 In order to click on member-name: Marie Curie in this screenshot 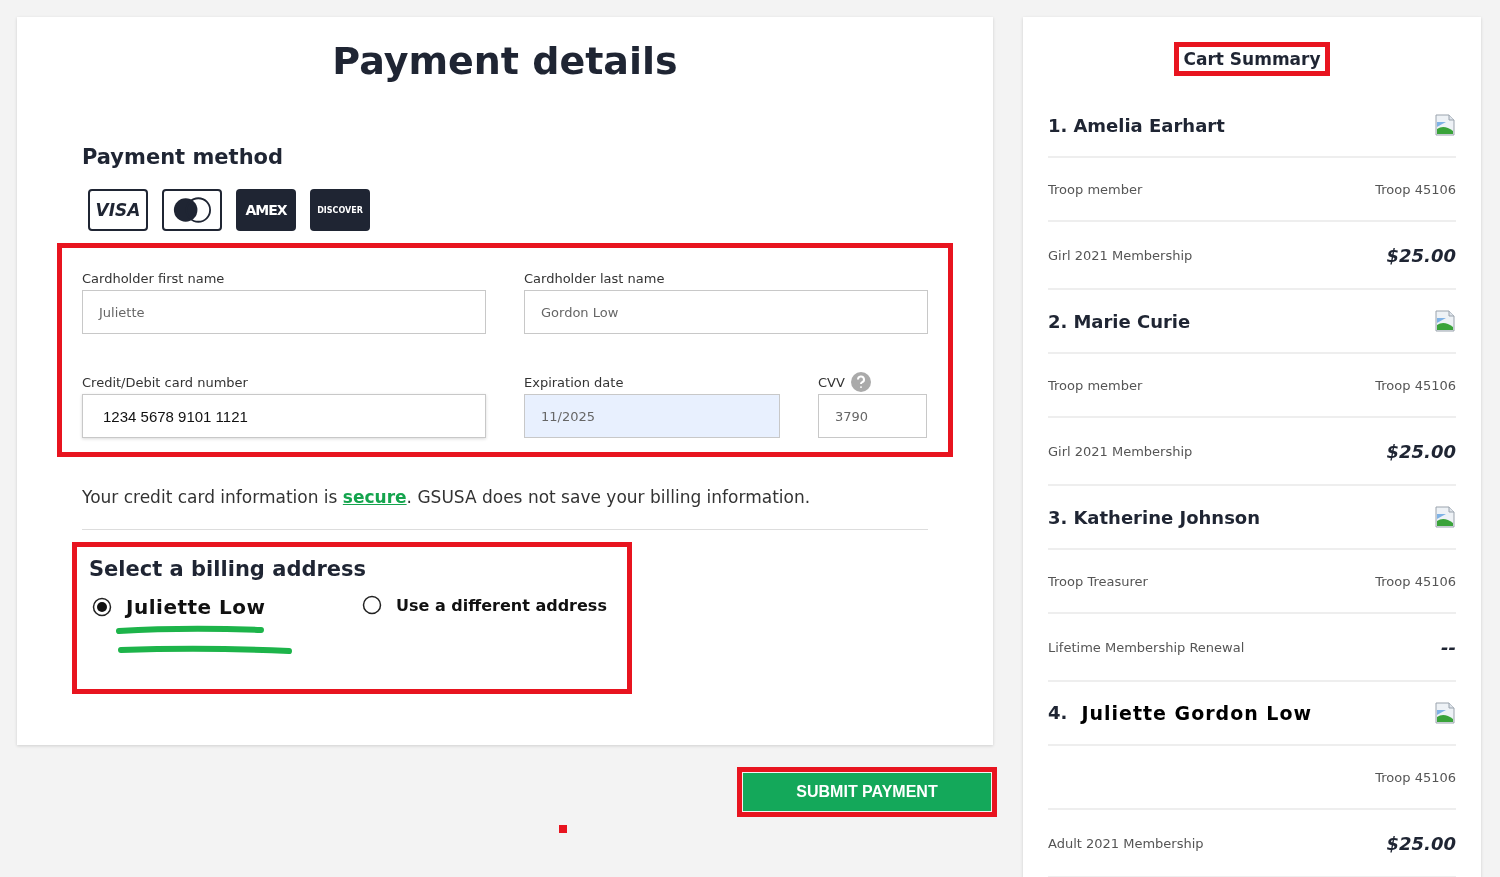, I will do `click(1132, 321)`.